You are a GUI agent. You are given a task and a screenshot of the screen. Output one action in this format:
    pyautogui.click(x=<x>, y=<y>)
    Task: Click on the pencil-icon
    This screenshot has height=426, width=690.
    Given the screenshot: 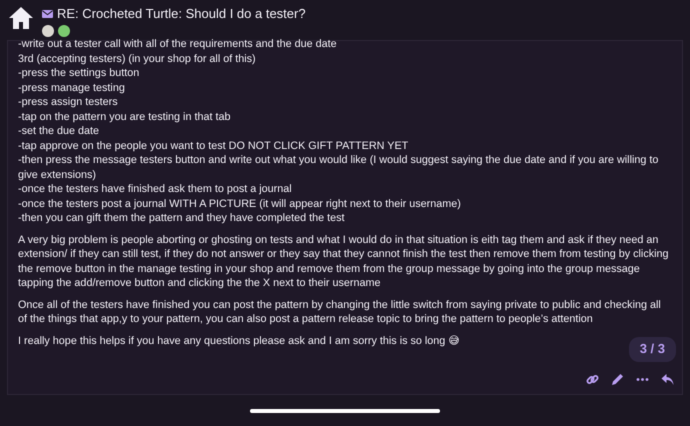 What is the action you would take?
    pyautogui.click(x=617, y=379)
    